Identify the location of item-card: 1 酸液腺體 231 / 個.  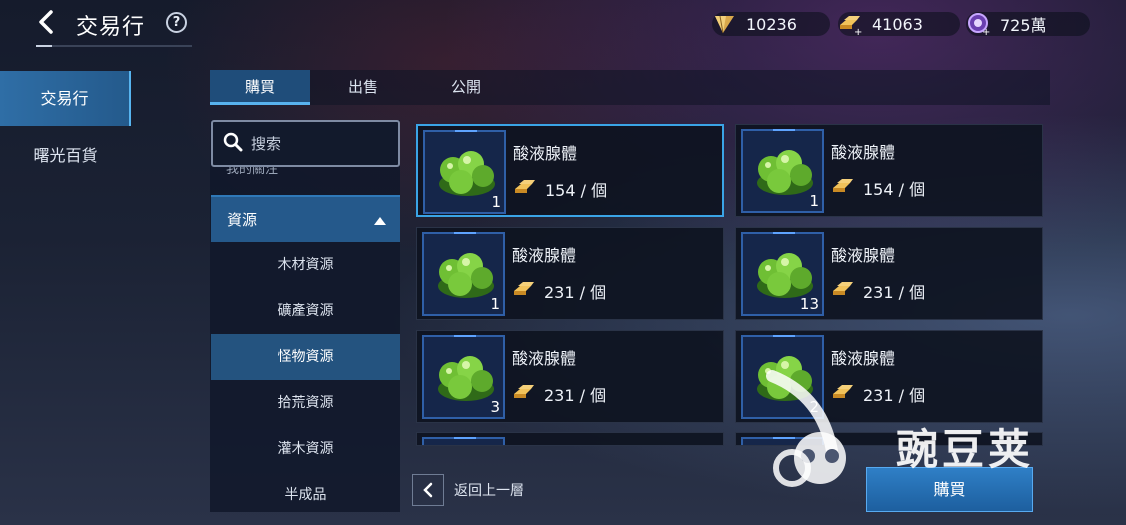
(570, 273).